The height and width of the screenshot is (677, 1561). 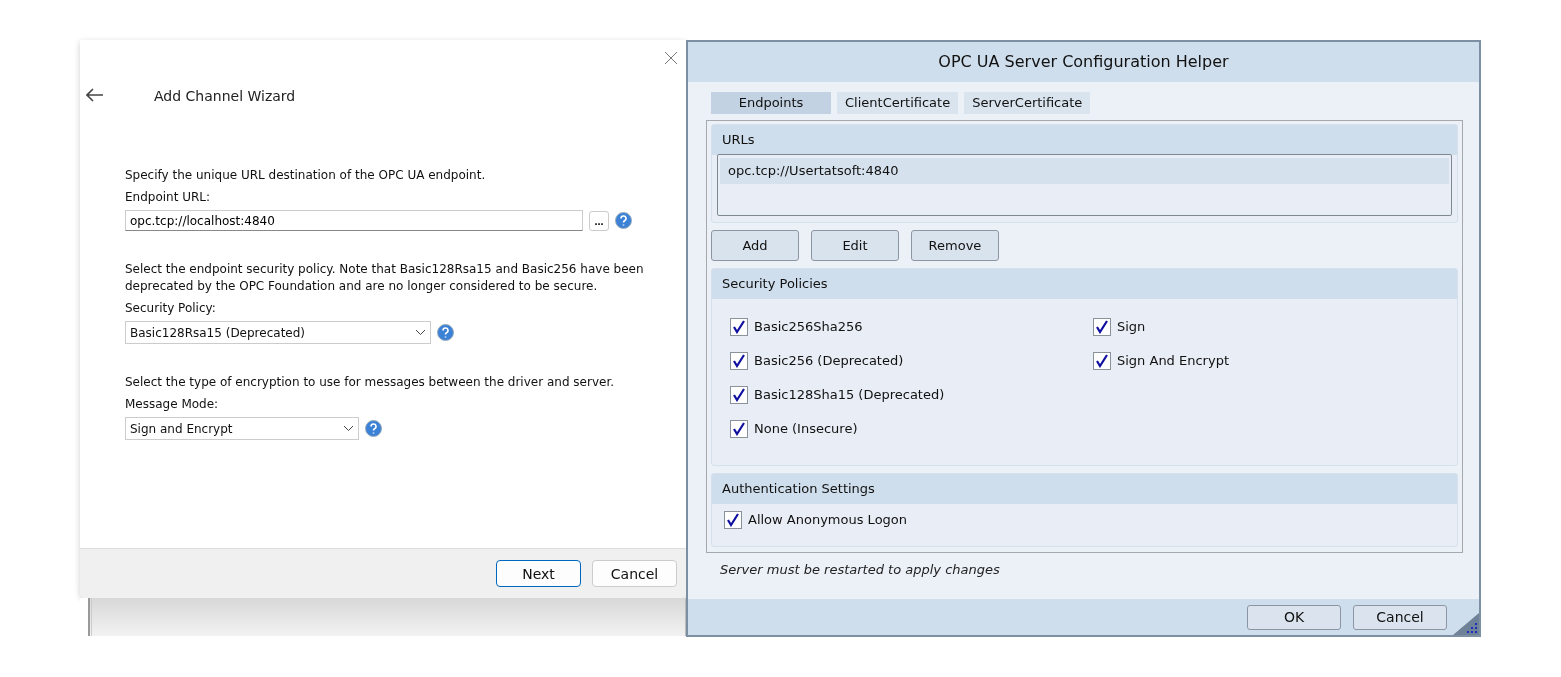 I want to click on checkbox-label: Allow Anonymous Logon, so click(x=828, y=520).